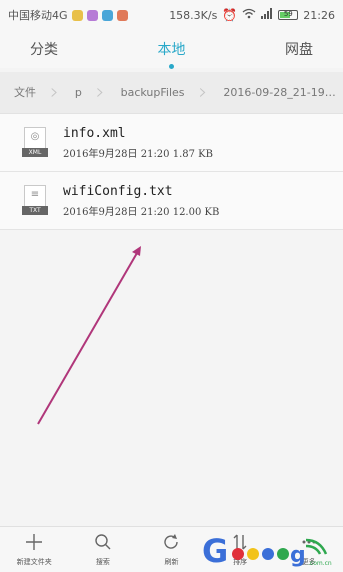  Describe the element at coordinates (319, 15) in the screenshot. I see `status-time: 21:26` at that location.